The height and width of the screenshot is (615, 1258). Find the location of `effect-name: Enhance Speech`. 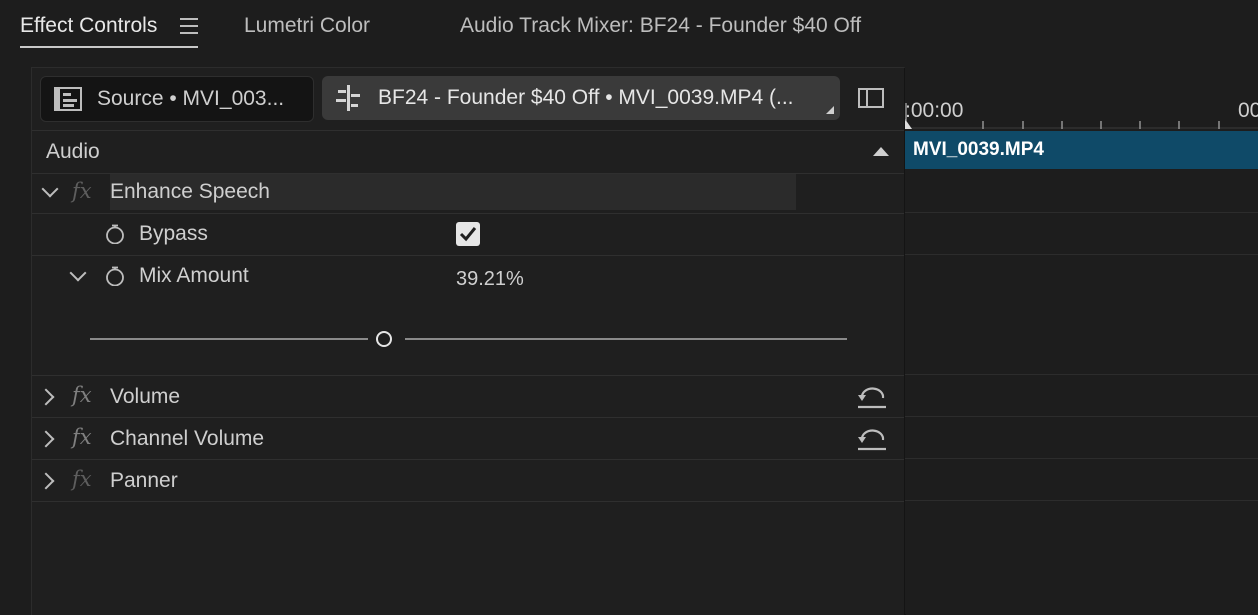

effect-name: Enhance Speech is located at coordinates (190, 191).